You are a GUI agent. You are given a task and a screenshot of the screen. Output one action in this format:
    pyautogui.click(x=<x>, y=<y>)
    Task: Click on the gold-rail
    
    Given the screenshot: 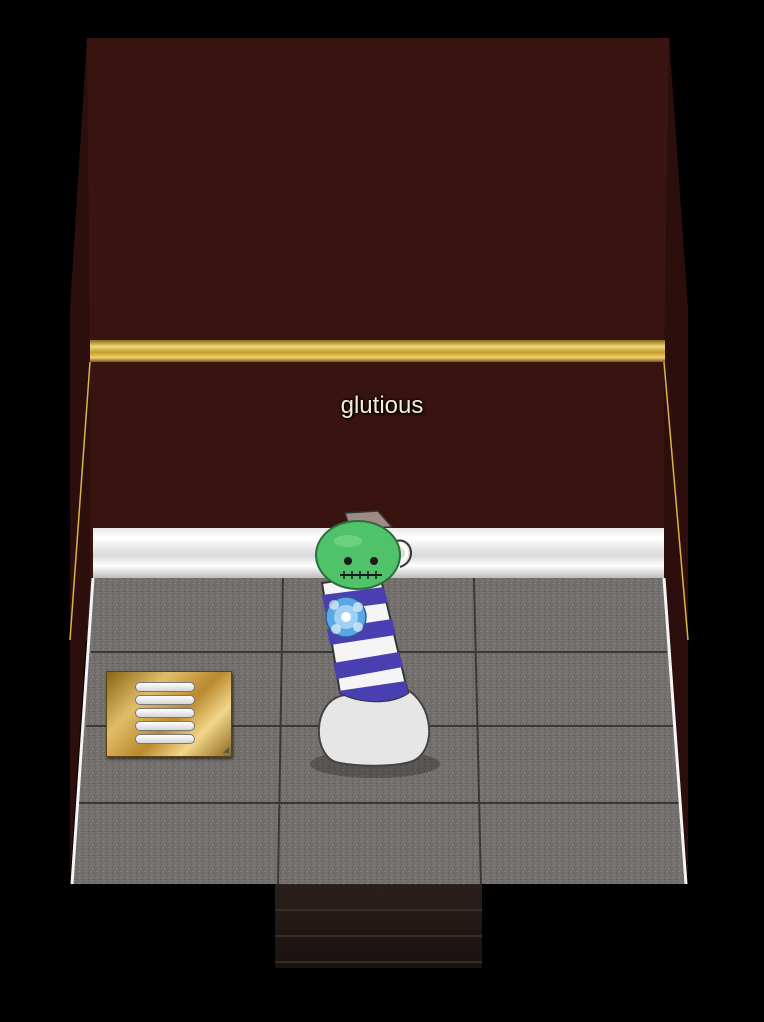 What is the action you would take?
    pyautogui.click(x=377, y=351)
    